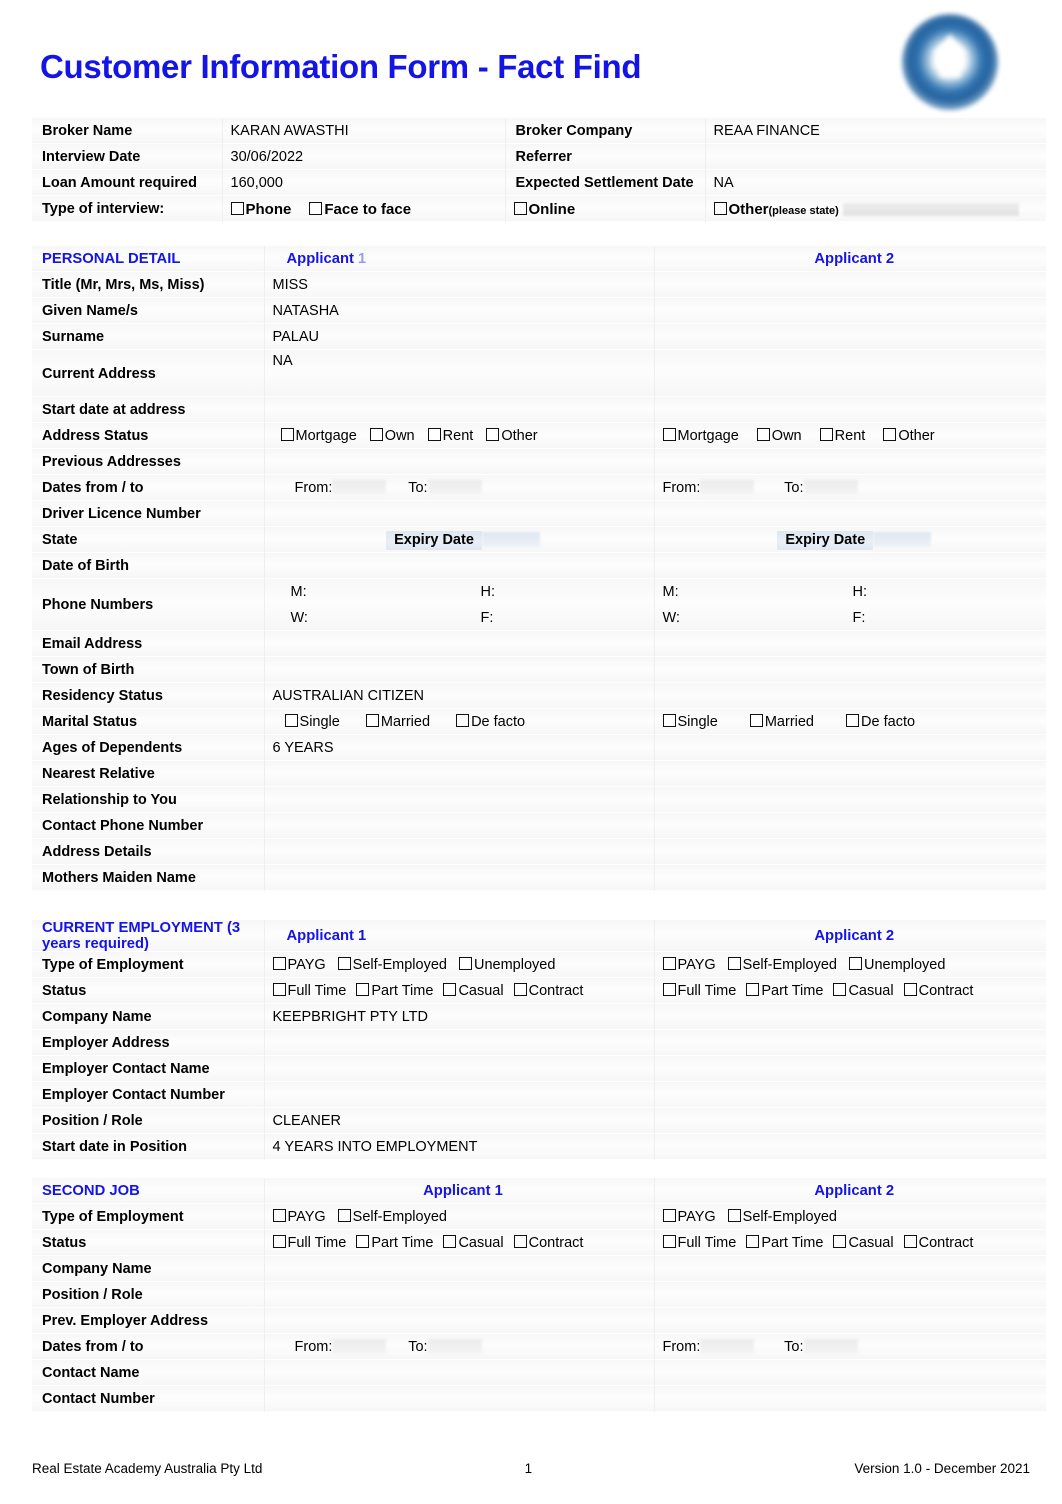 This screenshot has width=1062, height=1504. Describe the element at coordinates (930, 209) in the screenshot. I see `other-fill-field` at that location.